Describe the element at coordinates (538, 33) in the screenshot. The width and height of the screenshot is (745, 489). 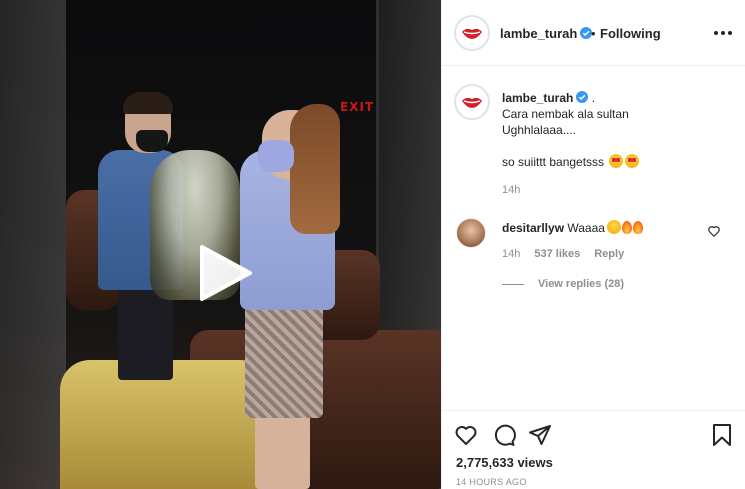
I see `username-text: lambe_turah` at that location.